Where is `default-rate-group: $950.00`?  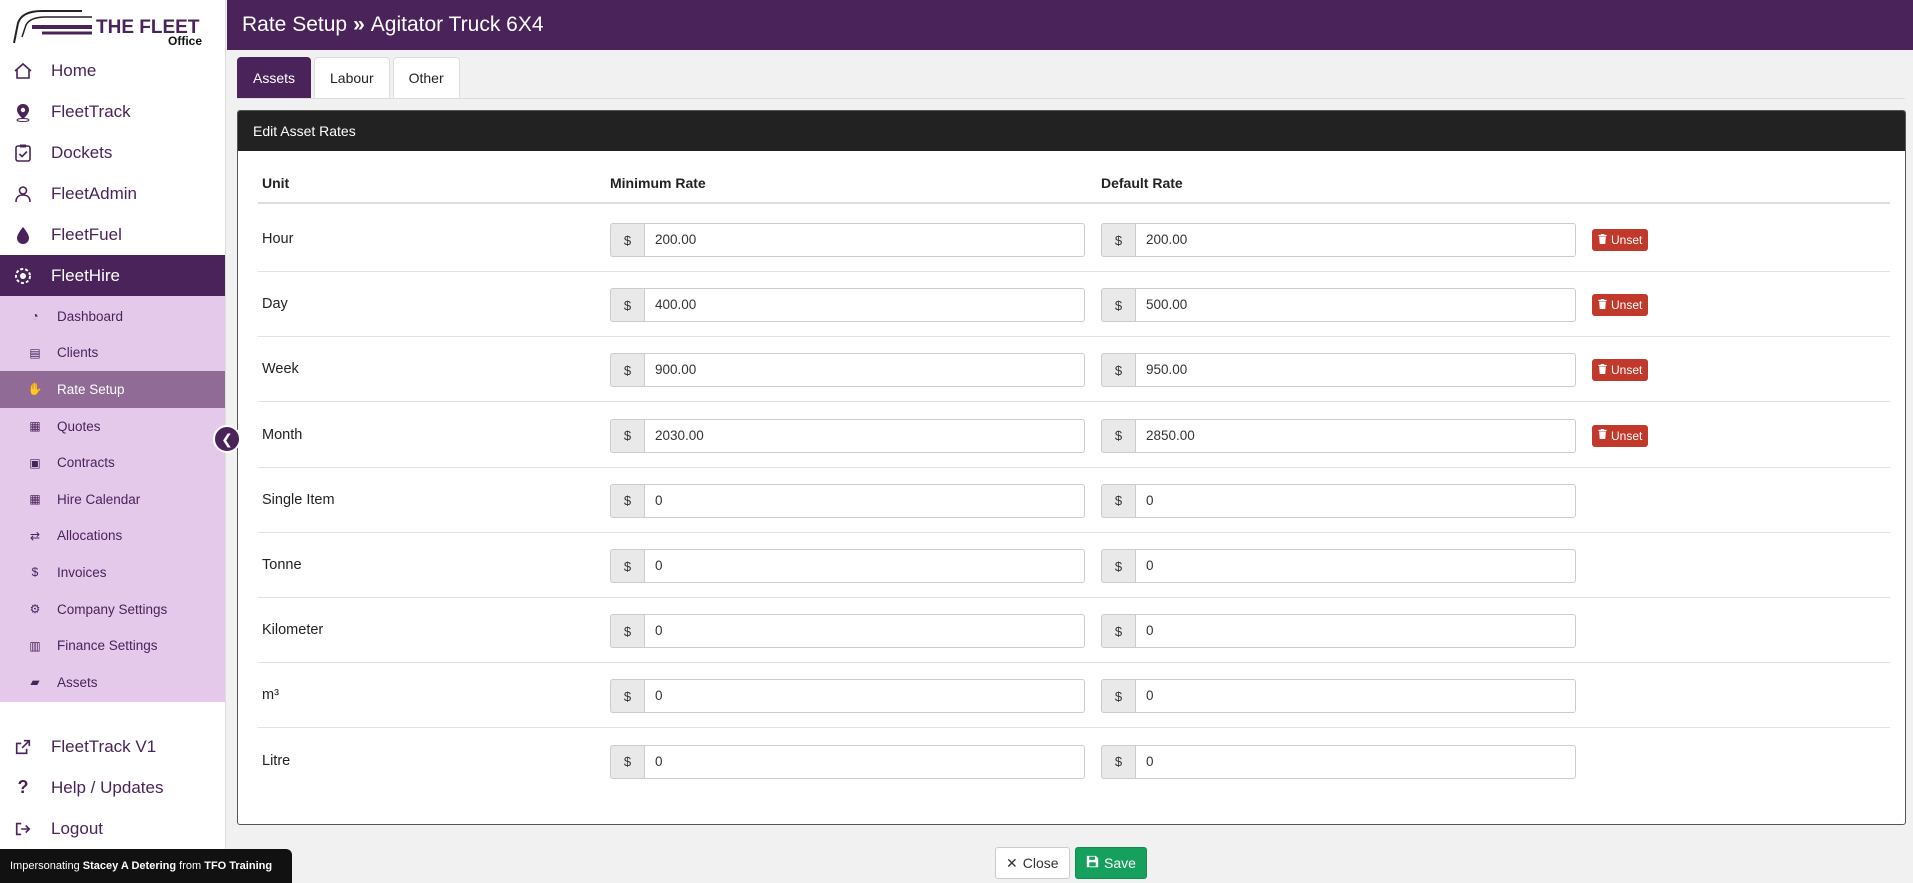 default-rate-group: $950.00 is located at coordinates (1338, 370).